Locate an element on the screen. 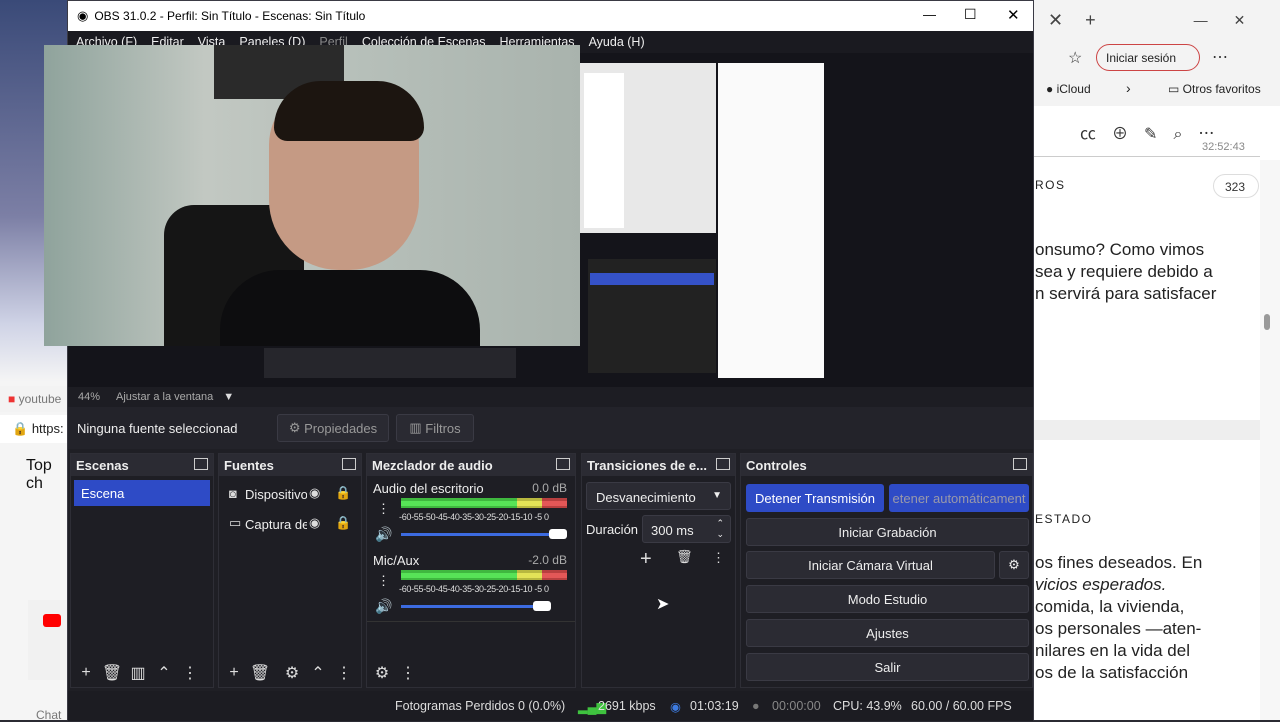 Image resolution: width=1280 pixels, height=722 pixels. menu-help: Ayuda (H) is located at coordinates (617, 42).